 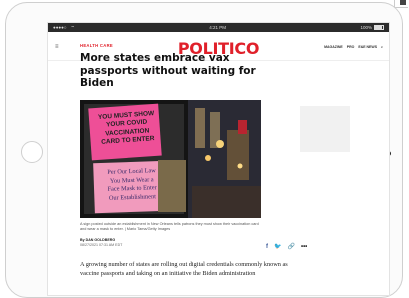 What do you see at coordinates (351, 47) in the screenshot?
I see `nav-pro: PRO` at bounding box center [351, 47].